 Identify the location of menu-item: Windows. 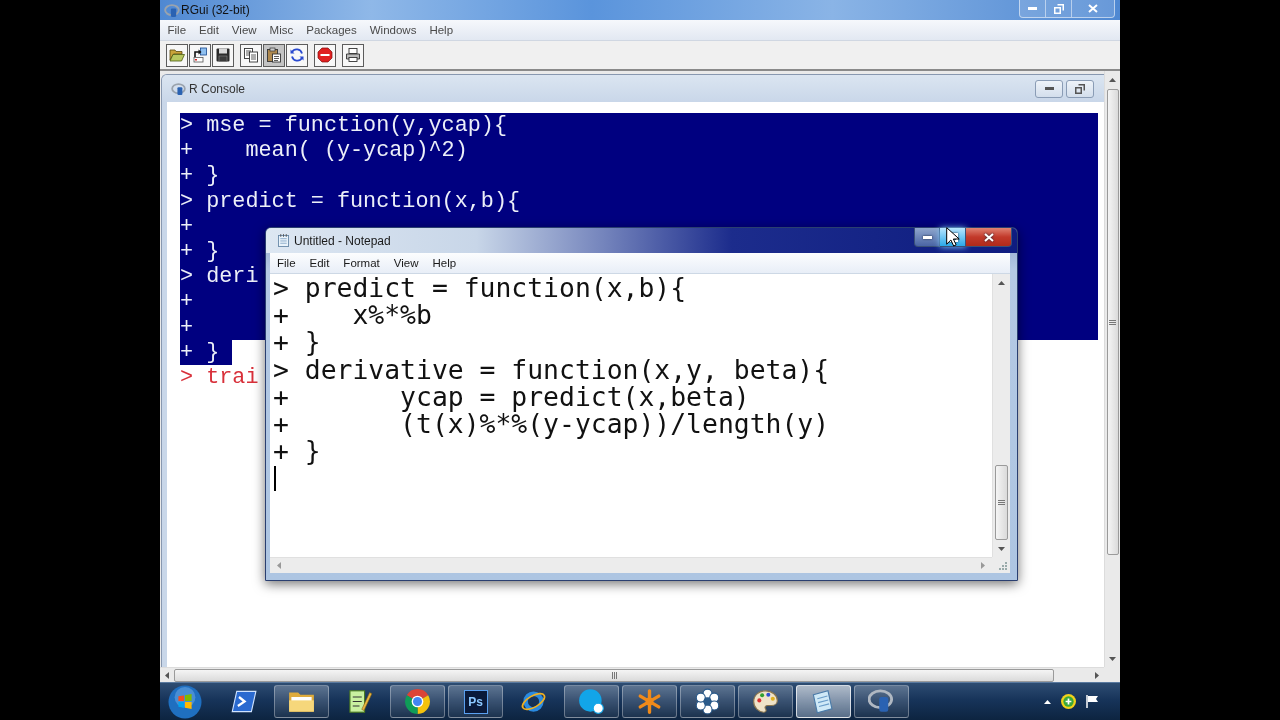
(393, 30).